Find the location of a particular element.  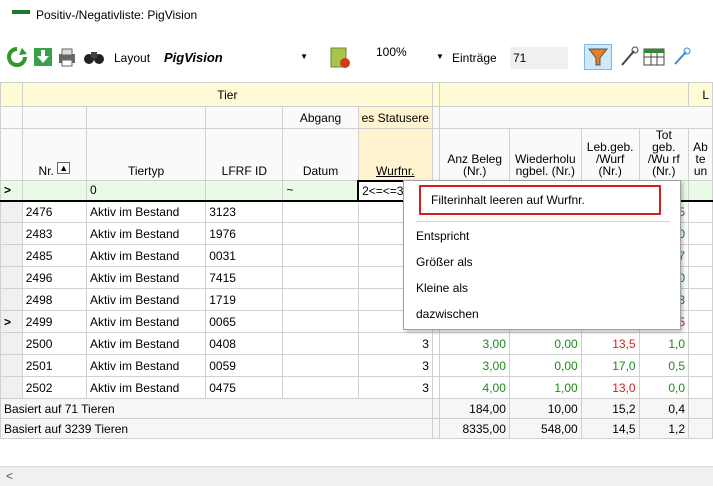

column-header-extra: Ab te un is located at coordinates (700, 154).